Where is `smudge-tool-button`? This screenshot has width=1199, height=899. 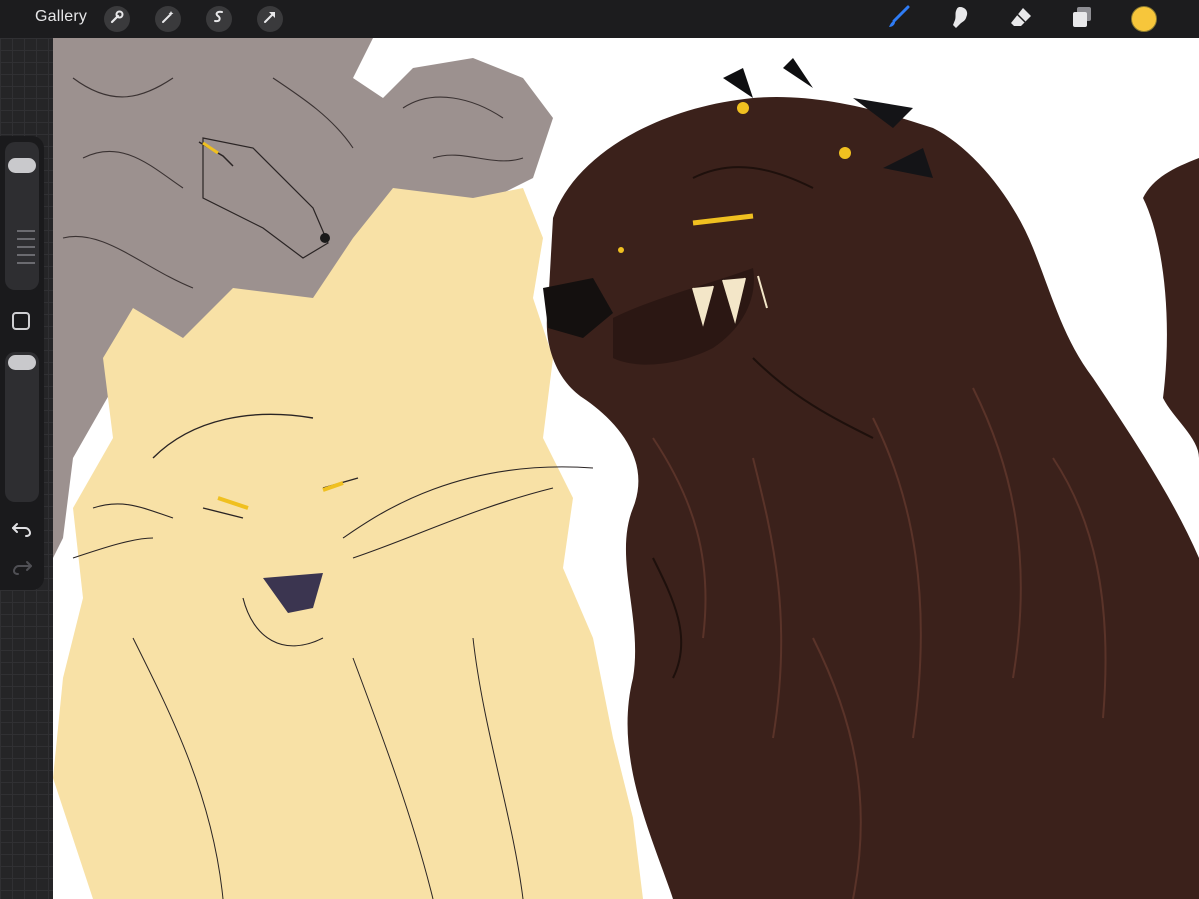 smudge-tool-button is located at coordinates (960, 19).